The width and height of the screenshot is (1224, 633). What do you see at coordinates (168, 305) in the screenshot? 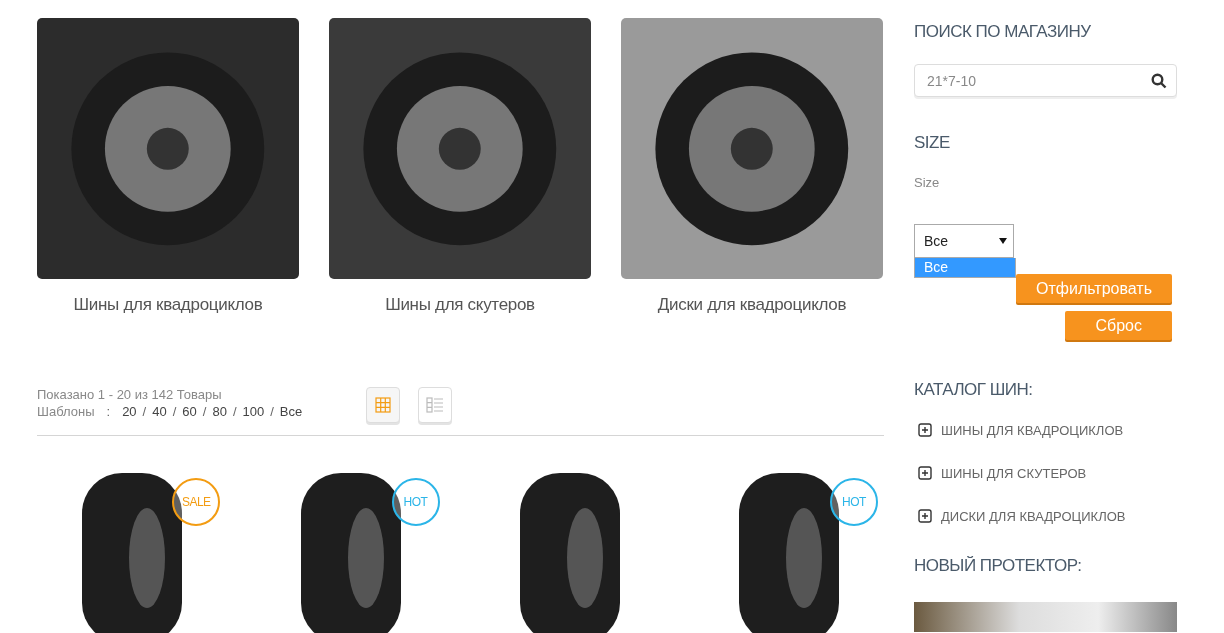
I see `category-link: Шины для квадроциклов` at bounding box center [168, 305].